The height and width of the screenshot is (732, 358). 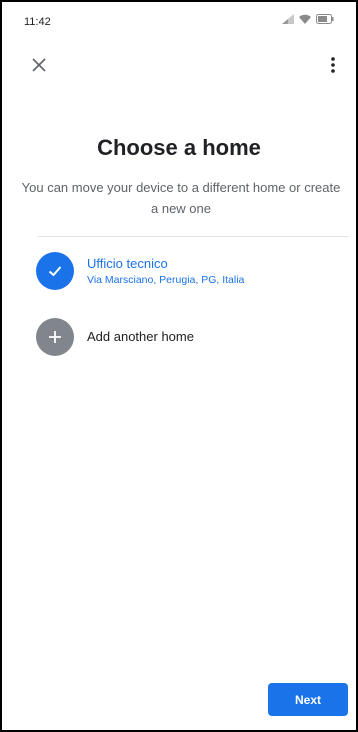 What do you see at coordinates (39, 69) in the screenshot?
I see `close-icon` at bounding box center [39, 69].